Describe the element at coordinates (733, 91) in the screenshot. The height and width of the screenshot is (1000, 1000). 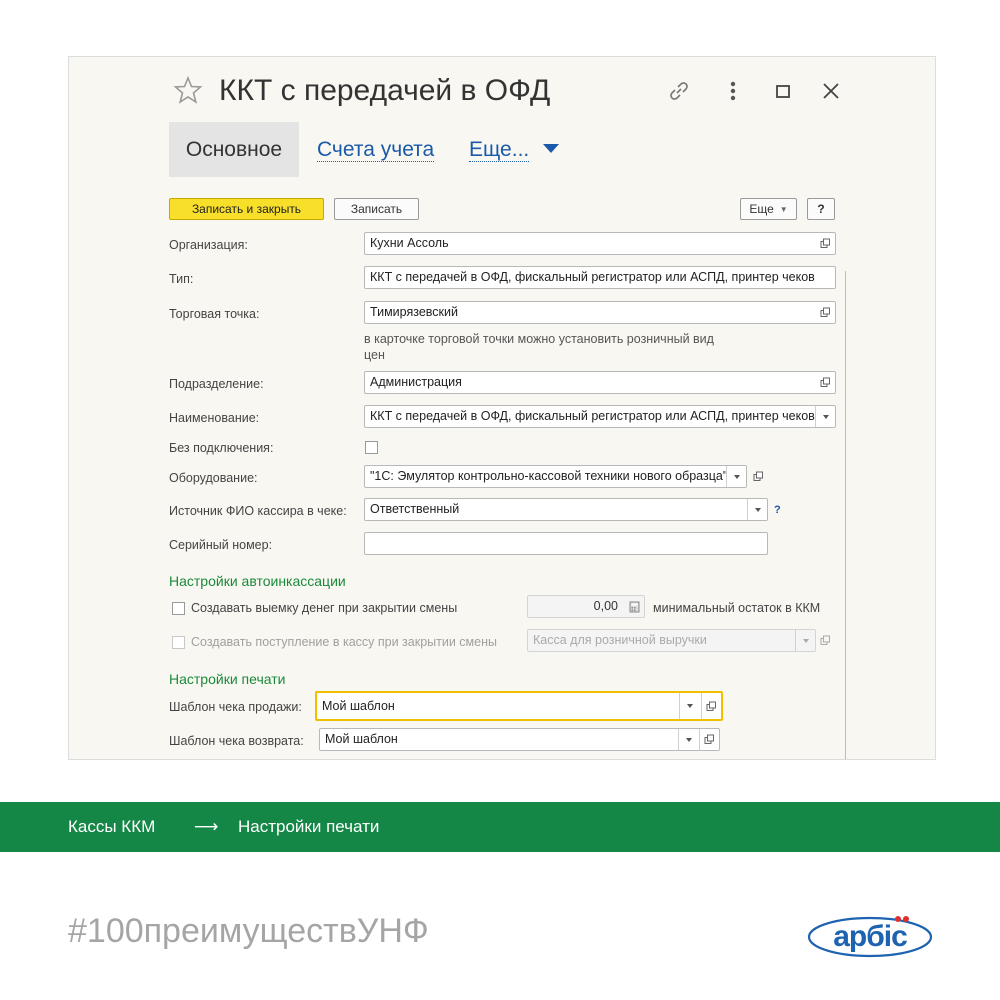
I see `more-vertical-icon` at that location.